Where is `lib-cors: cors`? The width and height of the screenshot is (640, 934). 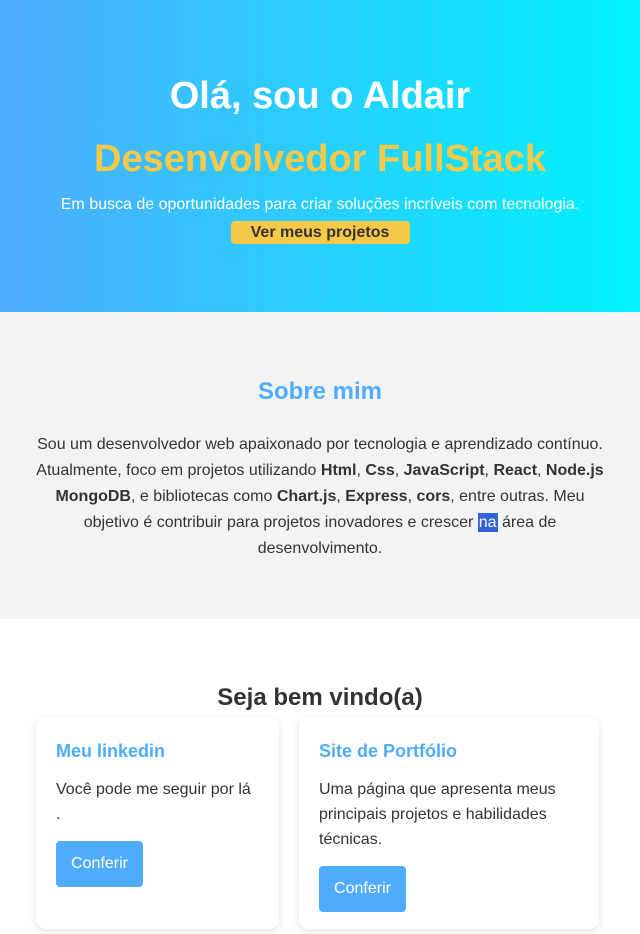 lib-cors: cors is located at coordinates (433, 496).